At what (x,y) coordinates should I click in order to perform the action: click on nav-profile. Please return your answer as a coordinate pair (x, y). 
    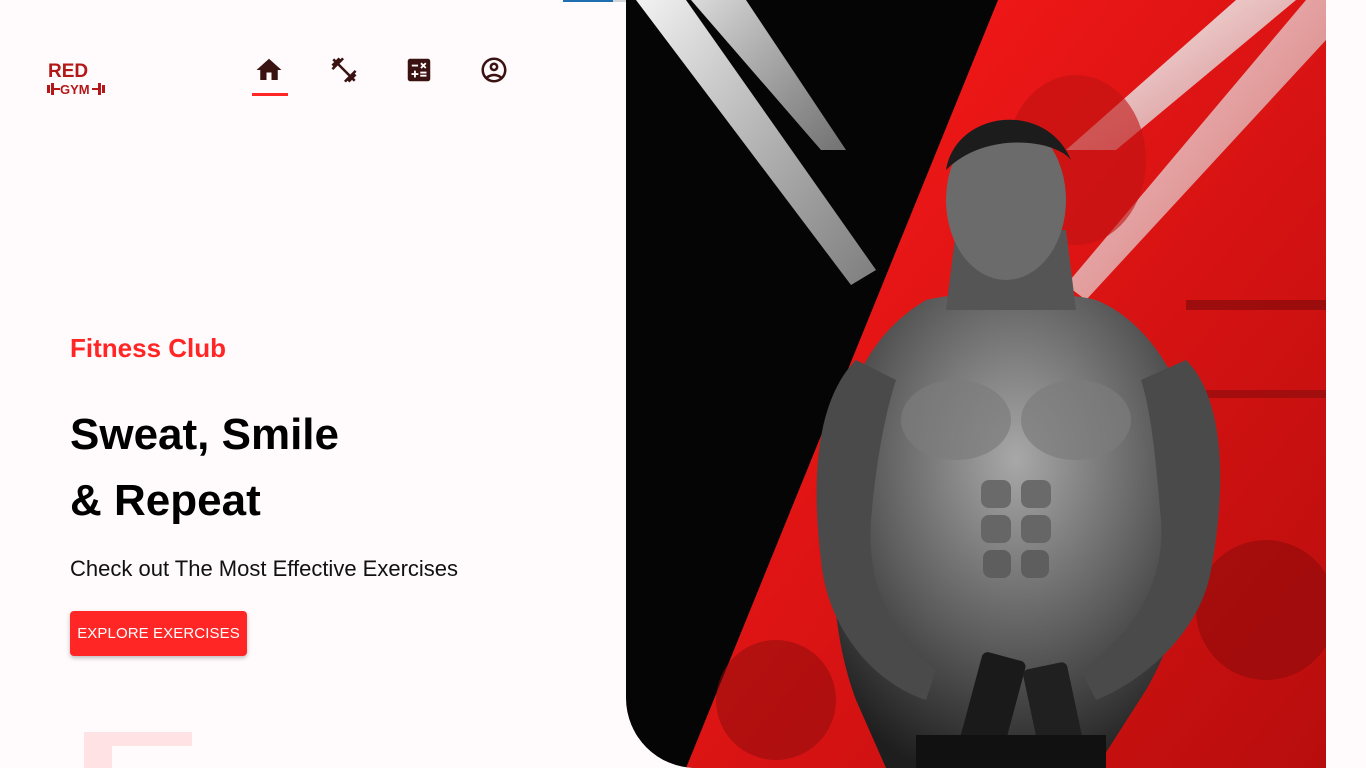
    Looking at the image, I should click on (494, 74).